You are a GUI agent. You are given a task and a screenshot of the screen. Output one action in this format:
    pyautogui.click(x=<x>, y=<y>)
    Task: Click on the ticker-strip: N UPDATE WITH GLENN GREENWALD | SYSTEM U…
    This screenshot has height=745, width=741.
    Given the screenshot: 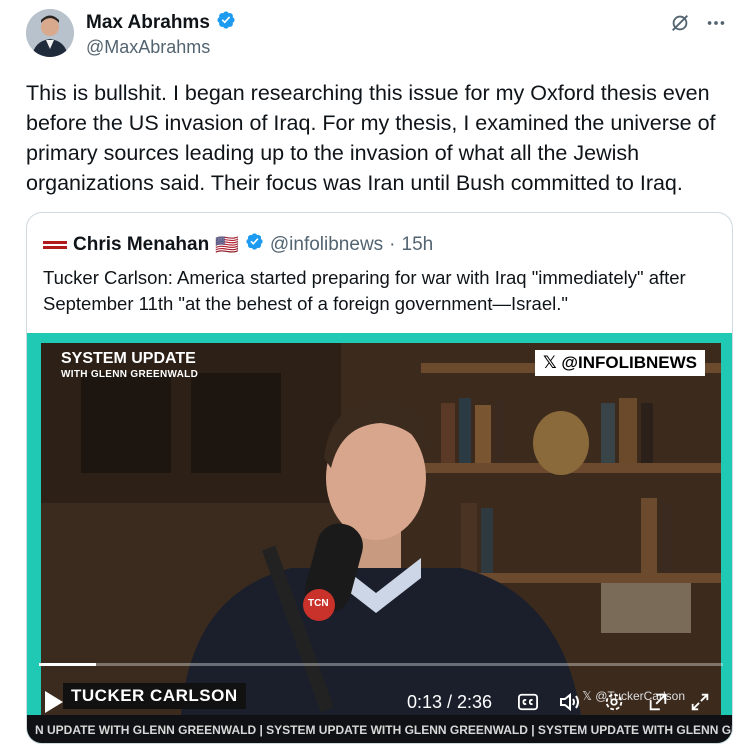 What is the action you would take?
    pyautogui.click(x=380, y=729)
    